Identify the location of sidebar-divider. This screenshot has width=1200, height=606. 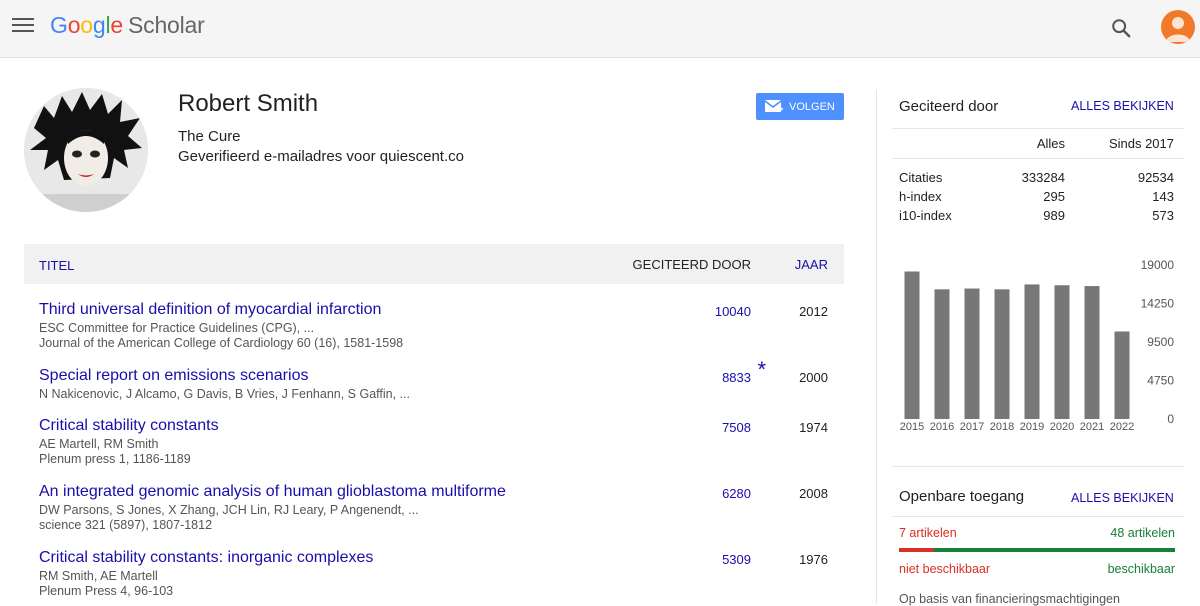
(876, 347).